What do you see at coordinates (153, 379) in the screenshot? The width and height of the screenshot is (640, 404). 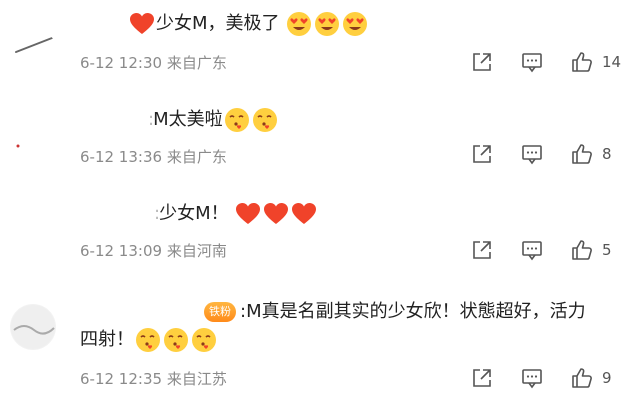 I see `comment-meta: 6-12 12:35 来自江苏` at bounding box center [153, 379].